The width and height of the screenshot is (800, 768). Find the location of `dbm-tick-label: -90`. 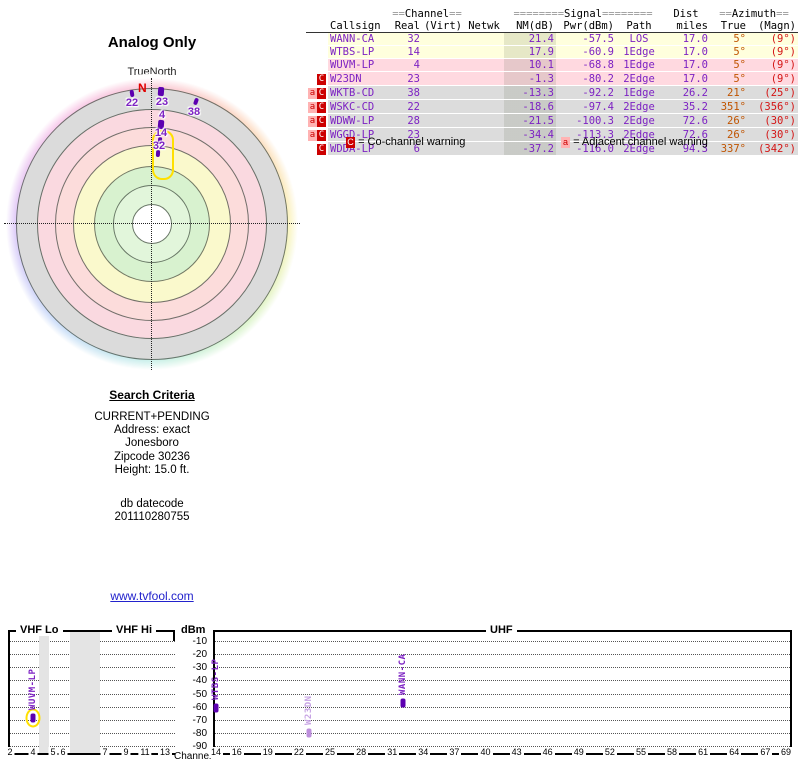

dbm-tick-label: -90 is located at coordinates (199, 746).